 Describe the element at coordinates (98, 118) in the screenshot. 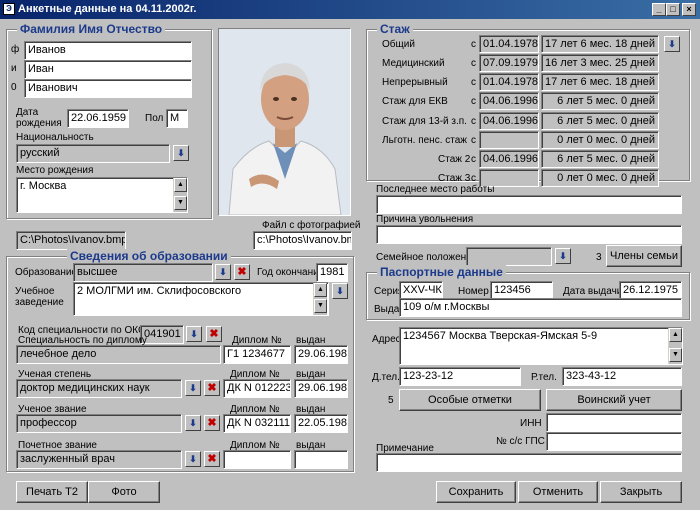

I see `birth-date-field: 22.06.1959` at that location.